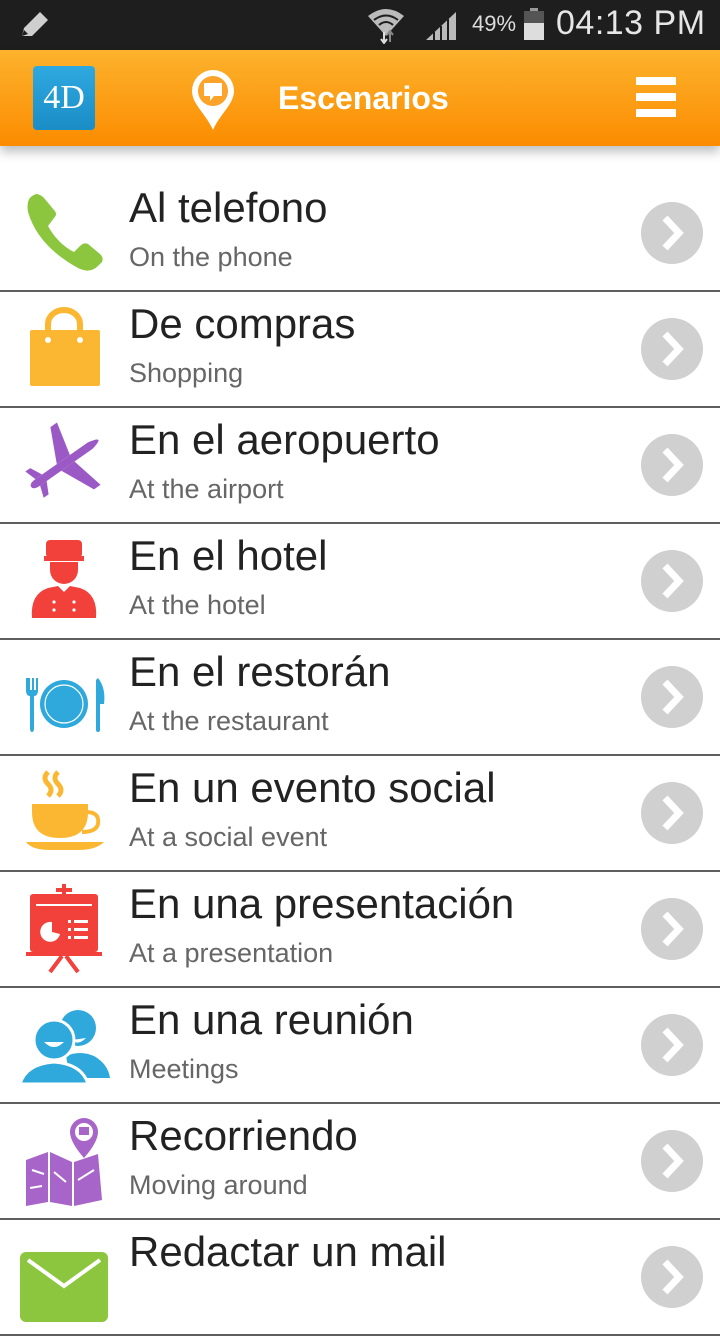 The height and width of the screenshot is (1336, 720). I want to click on scenario-row-8: En una reunión Meetings, so click(360, 1046).